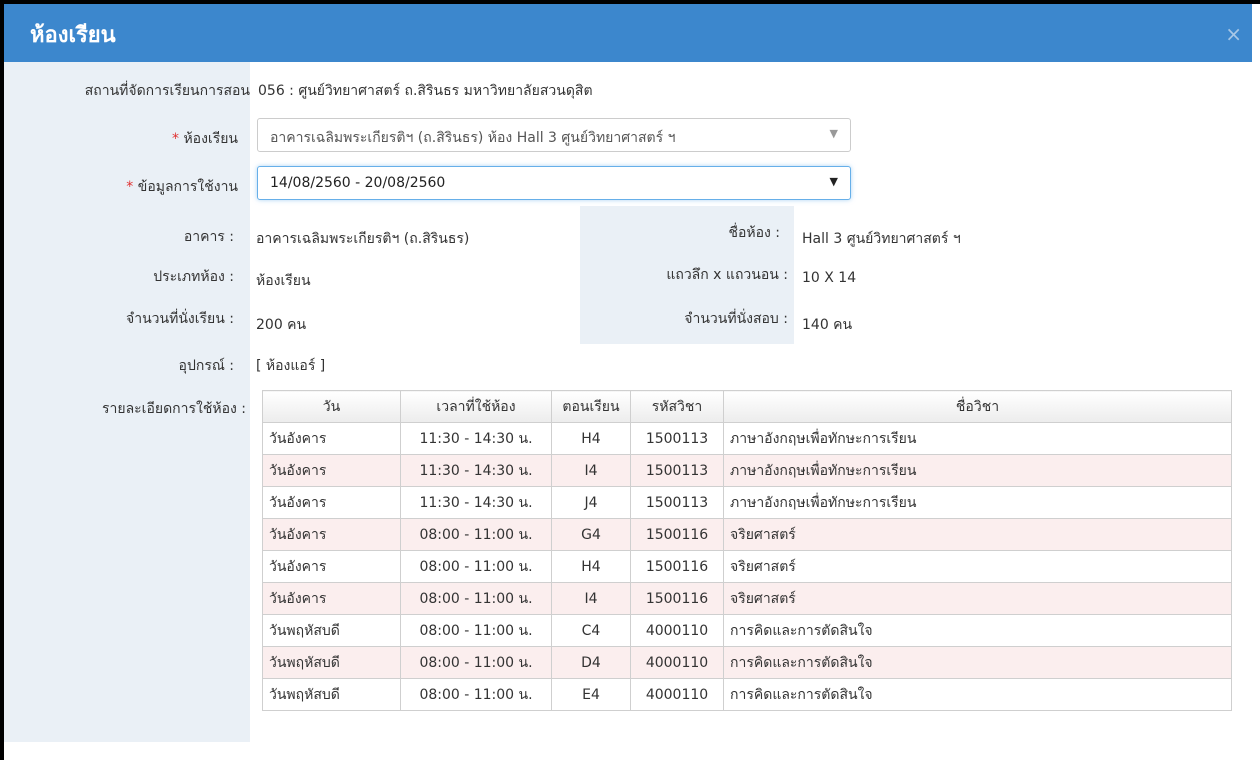 Image resolution: width=1260 pixels, height=760 pixels. Describe the element at coordinates (173, 409) in the screenshot. I see `details-label: รายละเอียดการใช้ห้อง :` at that location.